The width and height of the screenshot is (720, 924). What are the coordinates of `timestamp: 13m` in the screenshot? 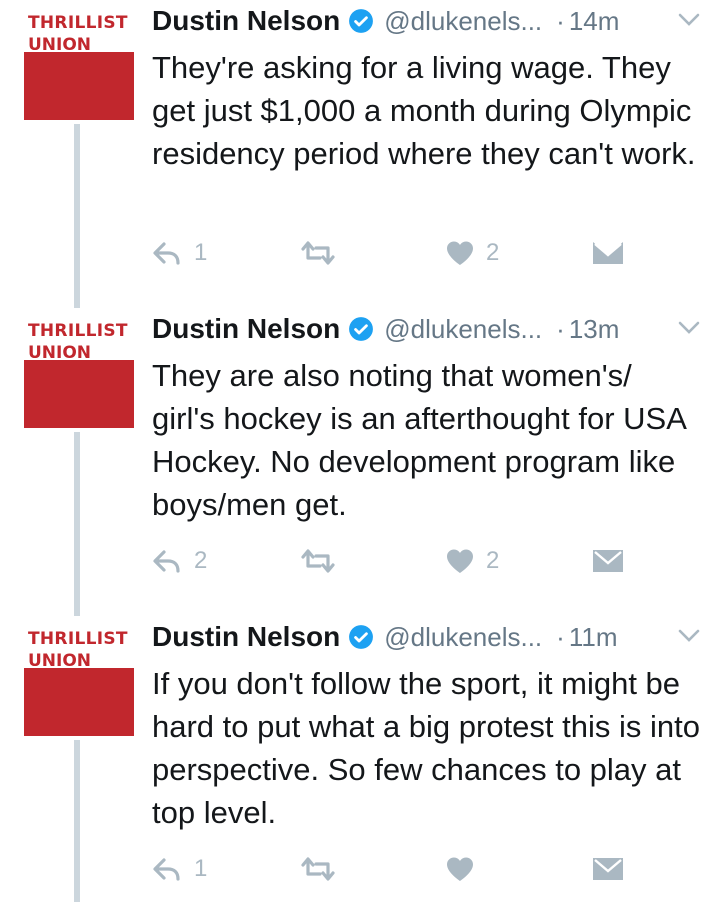 It's located at (594, 329).